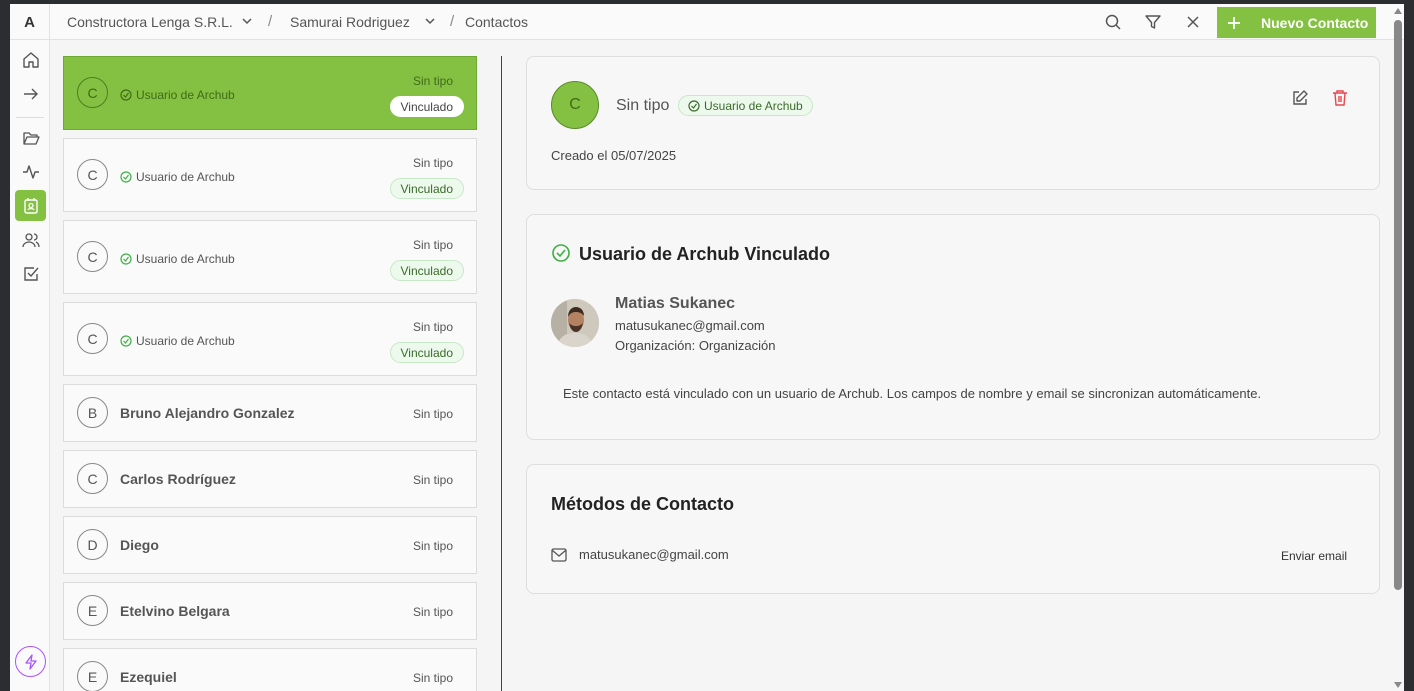  What do you see at coordinates (1398, 685) in the screenshot?
I see `scroll-down-arrow` at bounding box center [1398, 685].